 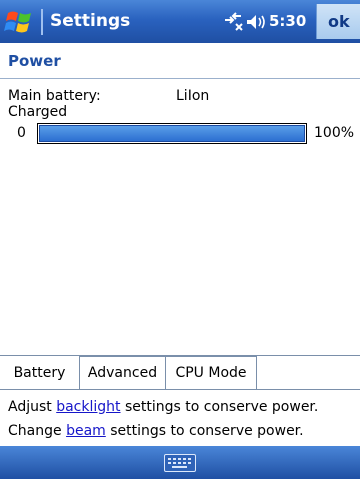 I want to click on battery-max-label: 100%, so click(x=334, y=133).